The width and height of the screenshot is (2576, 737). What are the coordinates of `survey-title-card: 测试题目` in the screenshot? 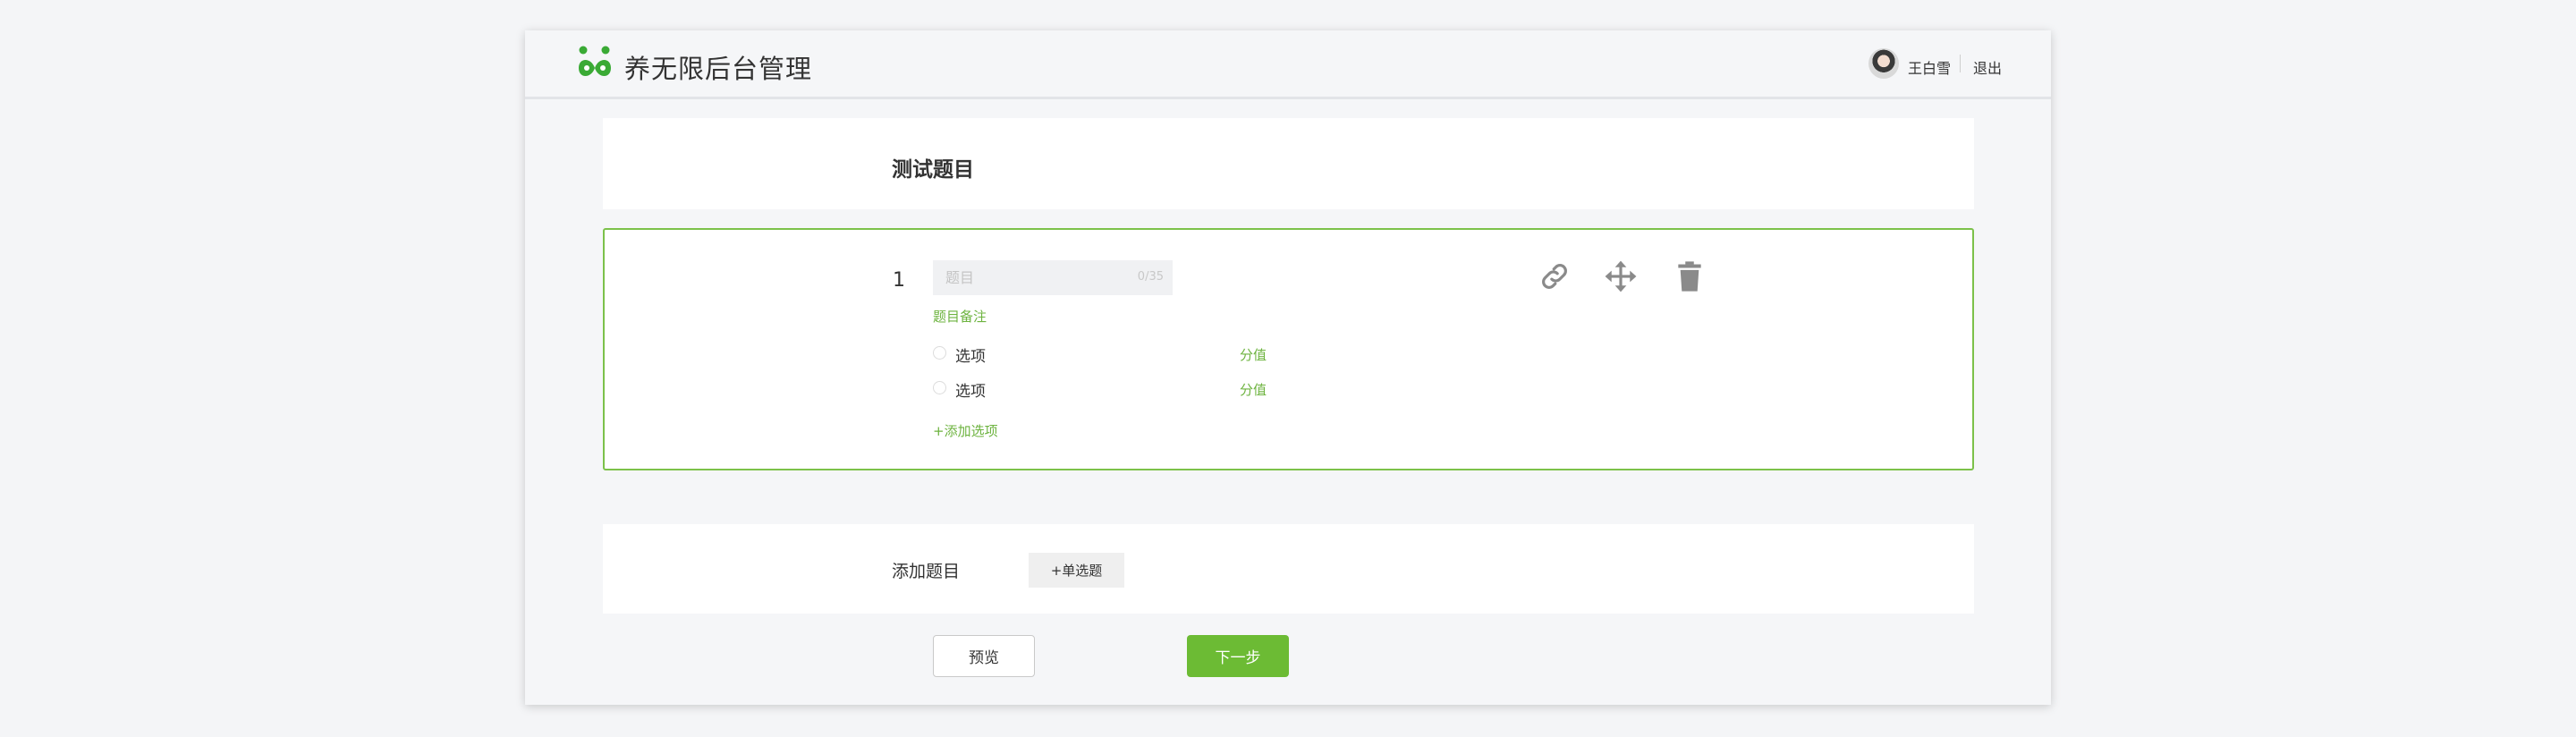 It's located at (1288, 163).